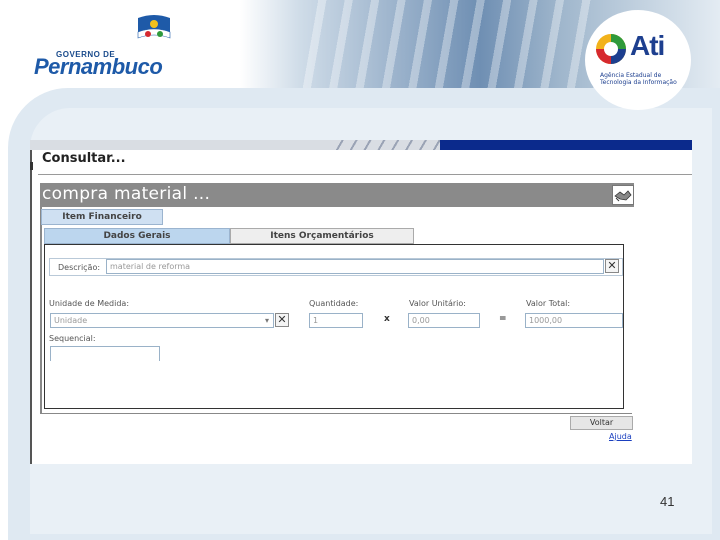 The width and height of the screenshot is (720, 540). Describe the element at coordinates (336, 320) in the screenshot. I see `quantidade-field: 1` at that location.